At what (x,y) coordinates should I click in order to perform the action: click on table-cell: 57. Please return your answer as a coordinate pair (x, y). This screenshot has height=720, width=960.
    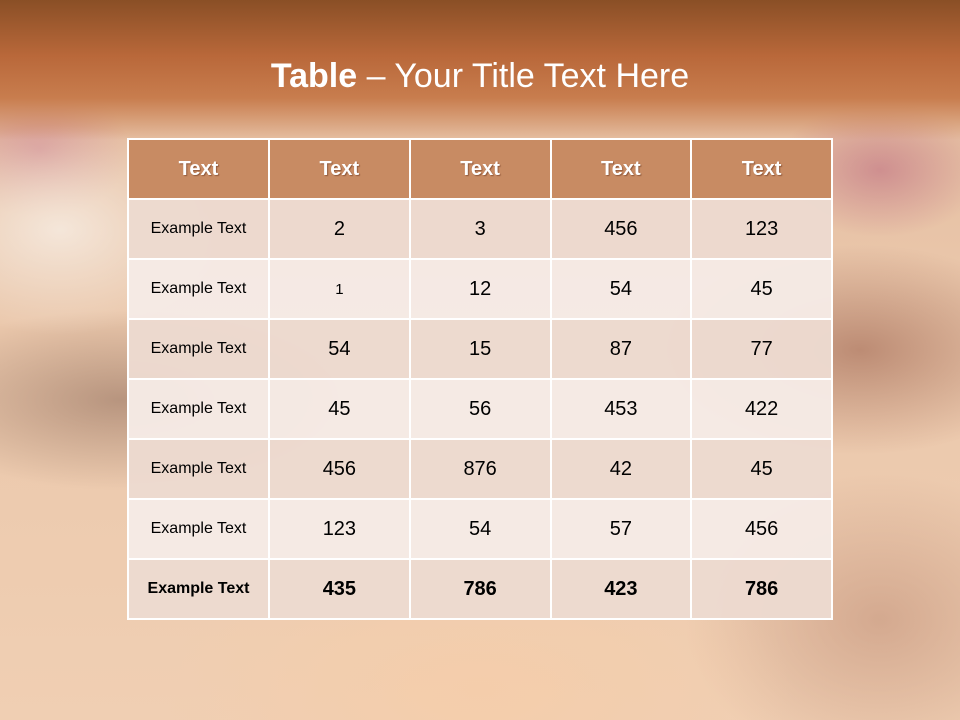
    Looking at the image, I should click on (621, 529).